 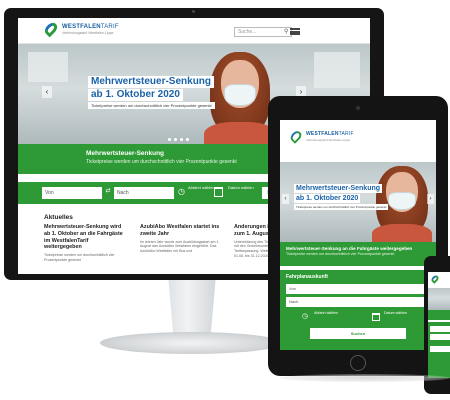 I want to click on phone-trip-form, so click(x=439, y=350).